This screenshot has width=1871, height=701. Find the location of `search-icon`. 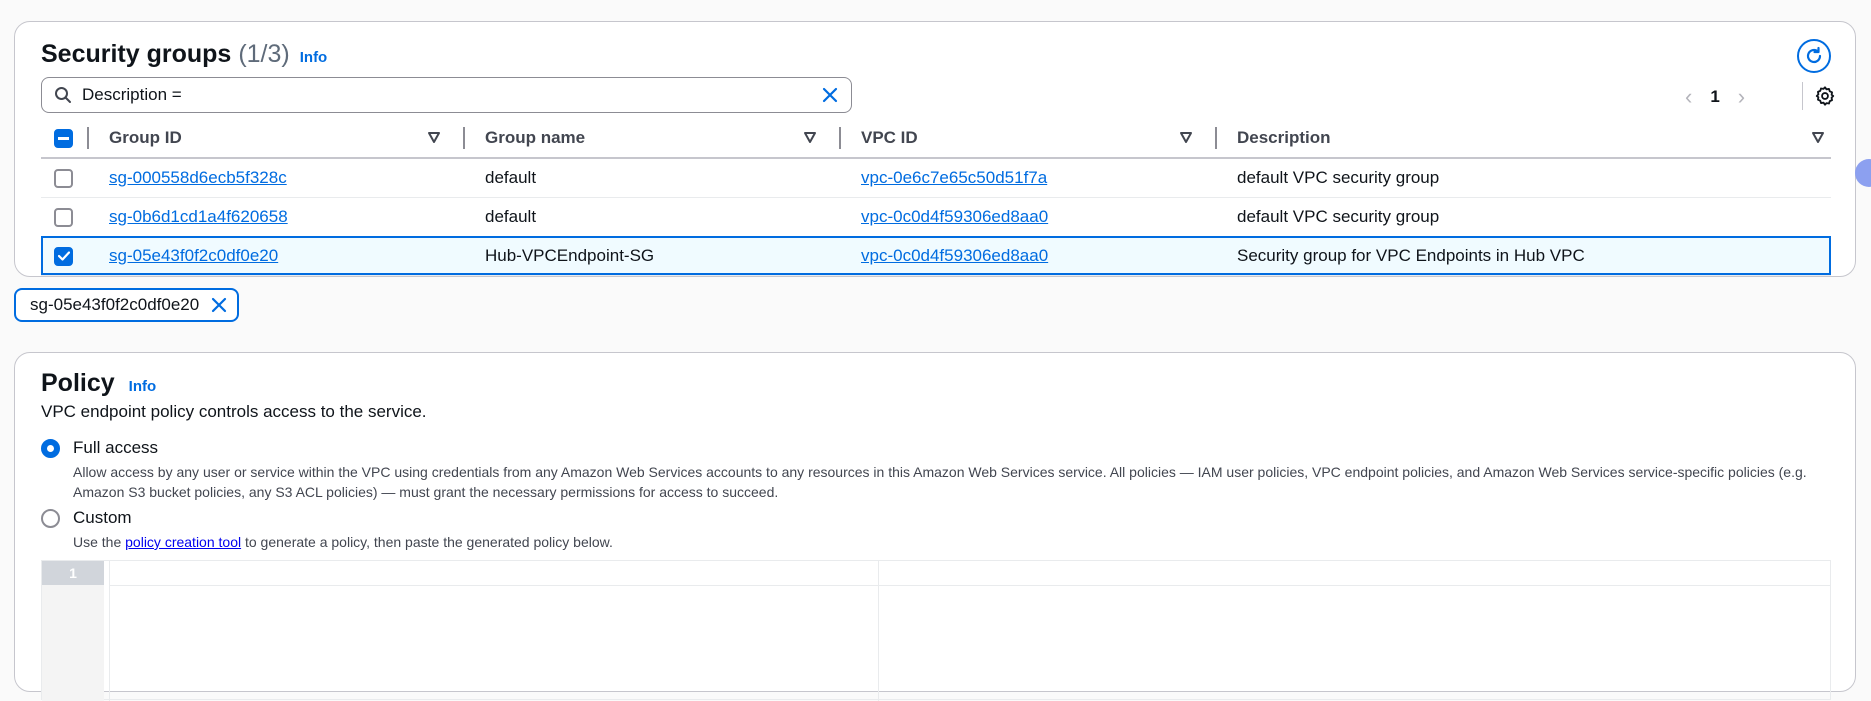

search-icon is located at coordinates (63, 95).